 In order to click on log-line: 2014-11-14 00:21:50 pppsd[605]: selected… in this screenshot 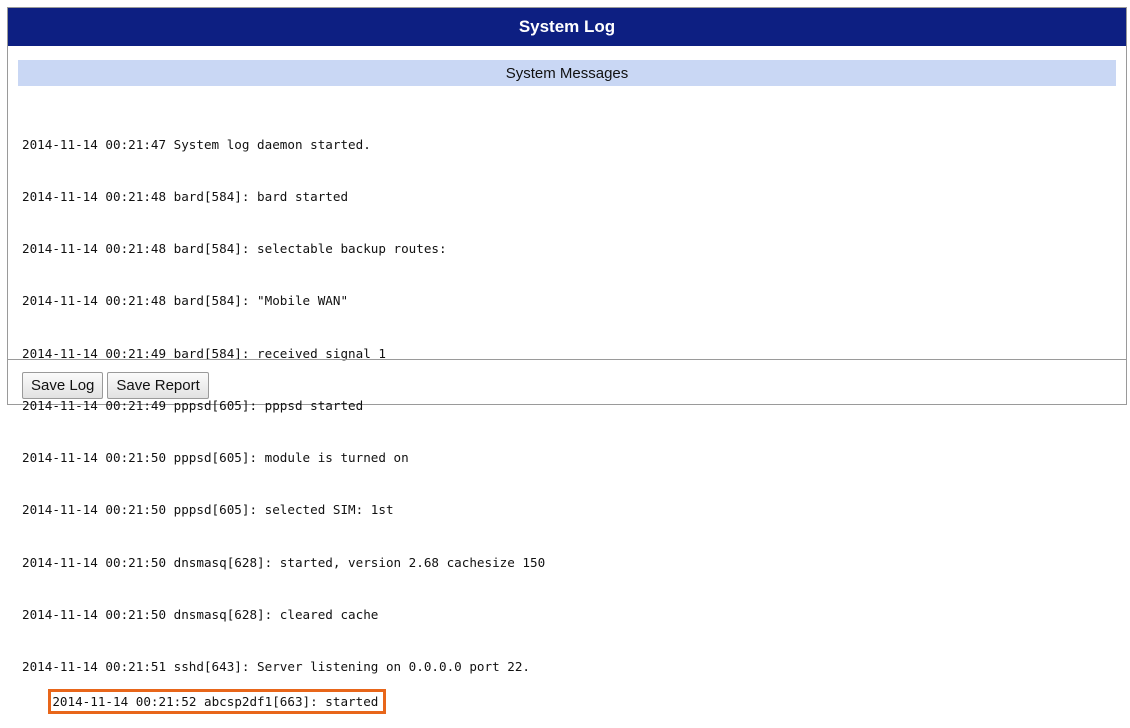, I will do `click(208, 510)`.